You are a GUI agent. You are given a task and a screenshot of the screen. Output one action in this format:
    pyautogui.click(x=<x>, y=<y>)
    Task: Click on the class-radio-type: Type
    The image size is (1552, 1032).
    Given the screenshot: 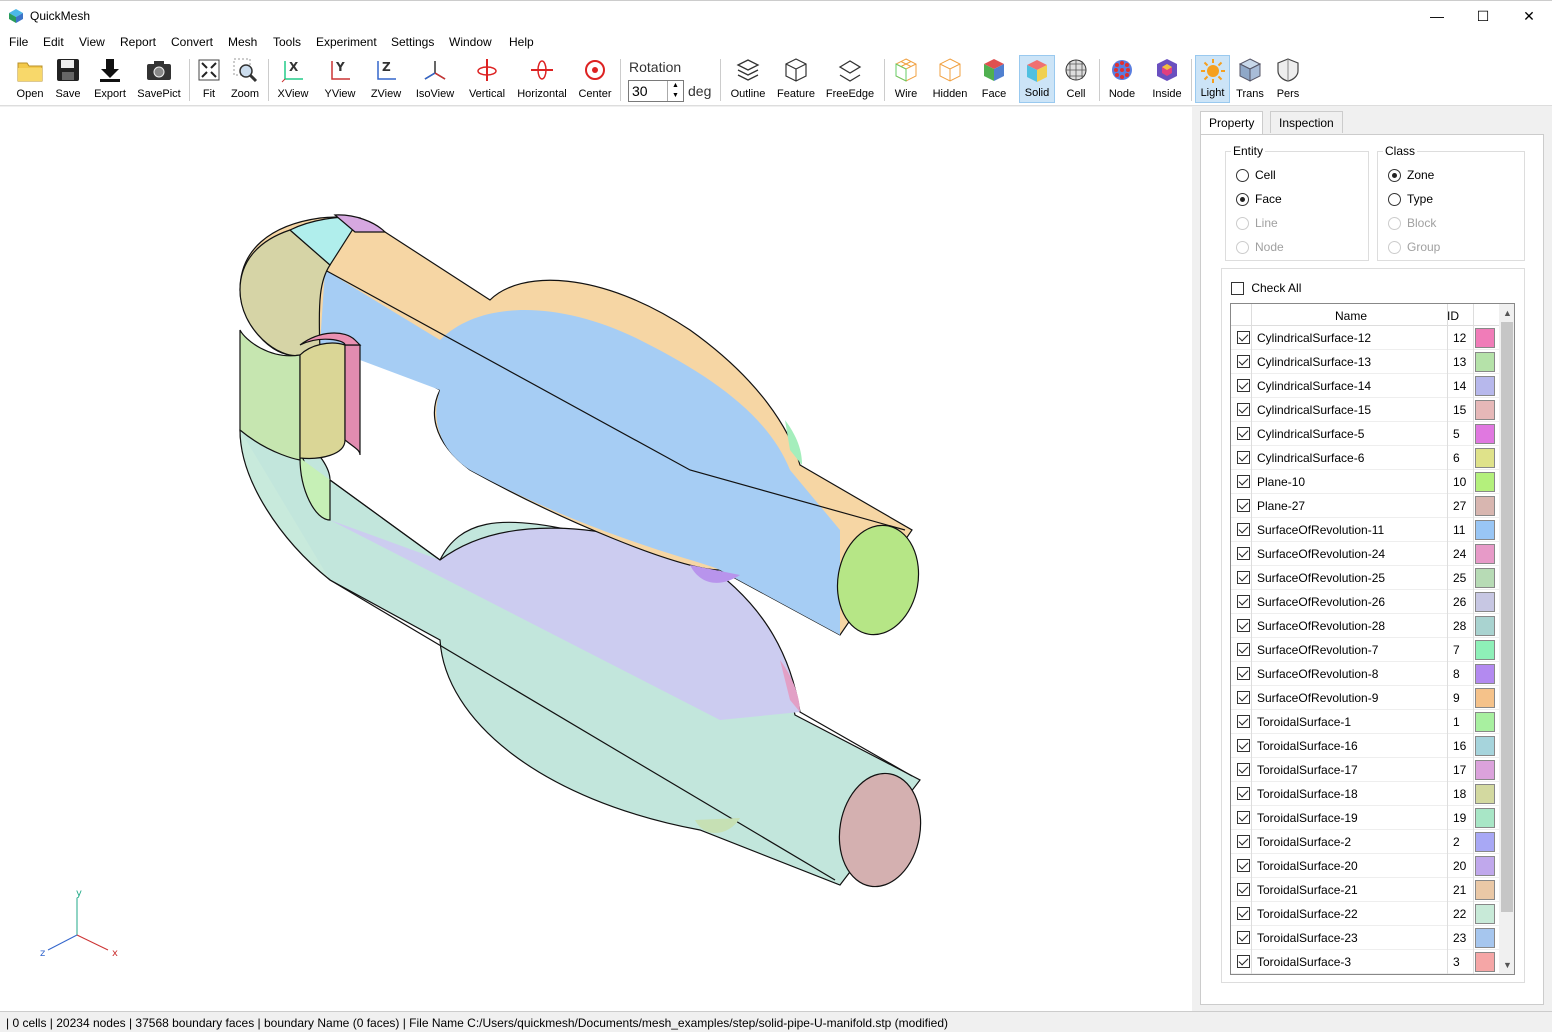 What is the action you would take?
    pyautogui.click(x=1410, y=199)
    